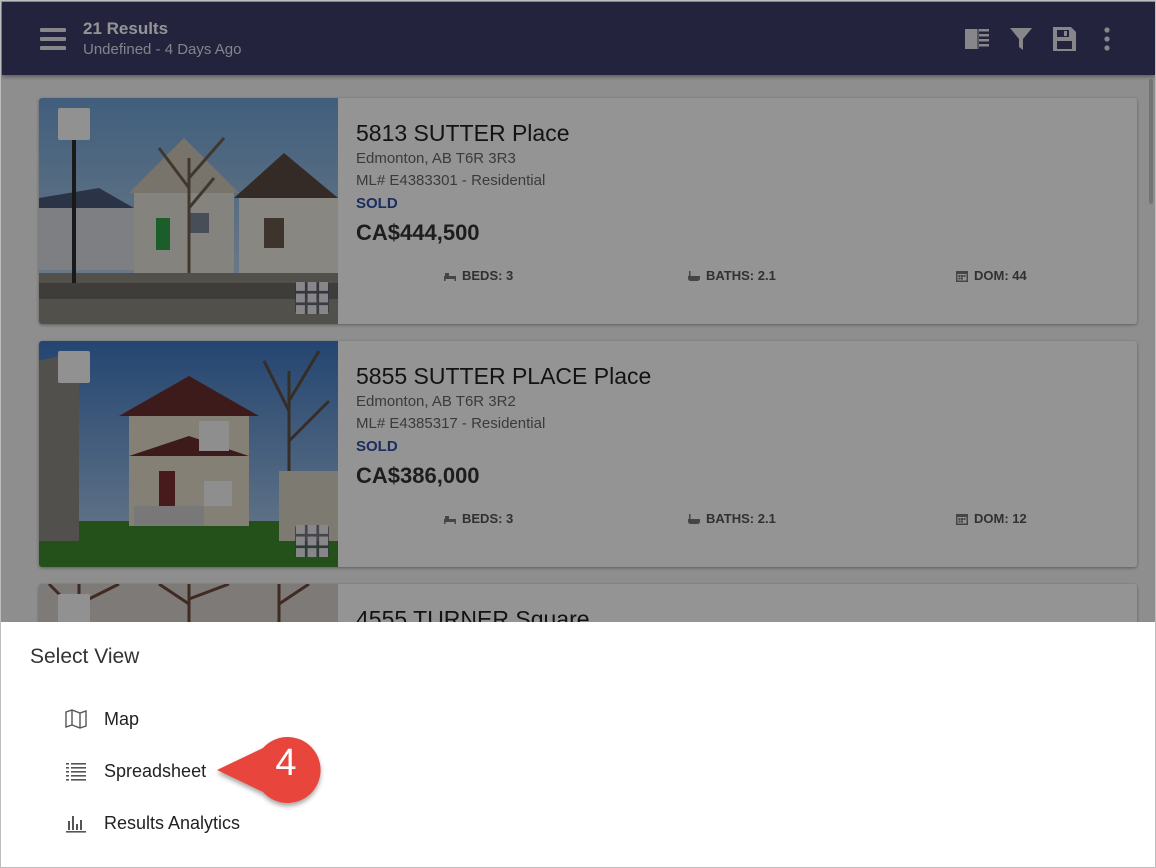 The image size is (1156, 868). Describe the element at coordinates (85, 656) in the screenshot. I see `sheet-title: Select View` at that location.